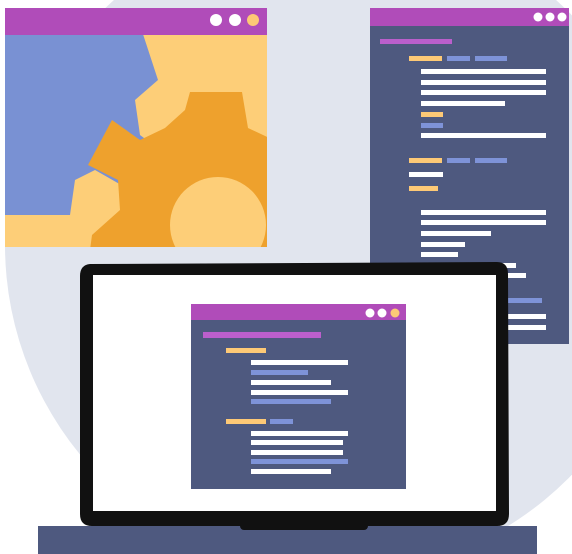 The height and width of the screenshot is (554, 572). What do you see at coordinates (136, 21) in the screenshot?
I see `settings-window-titlebar` at bounding box center [136, 21].